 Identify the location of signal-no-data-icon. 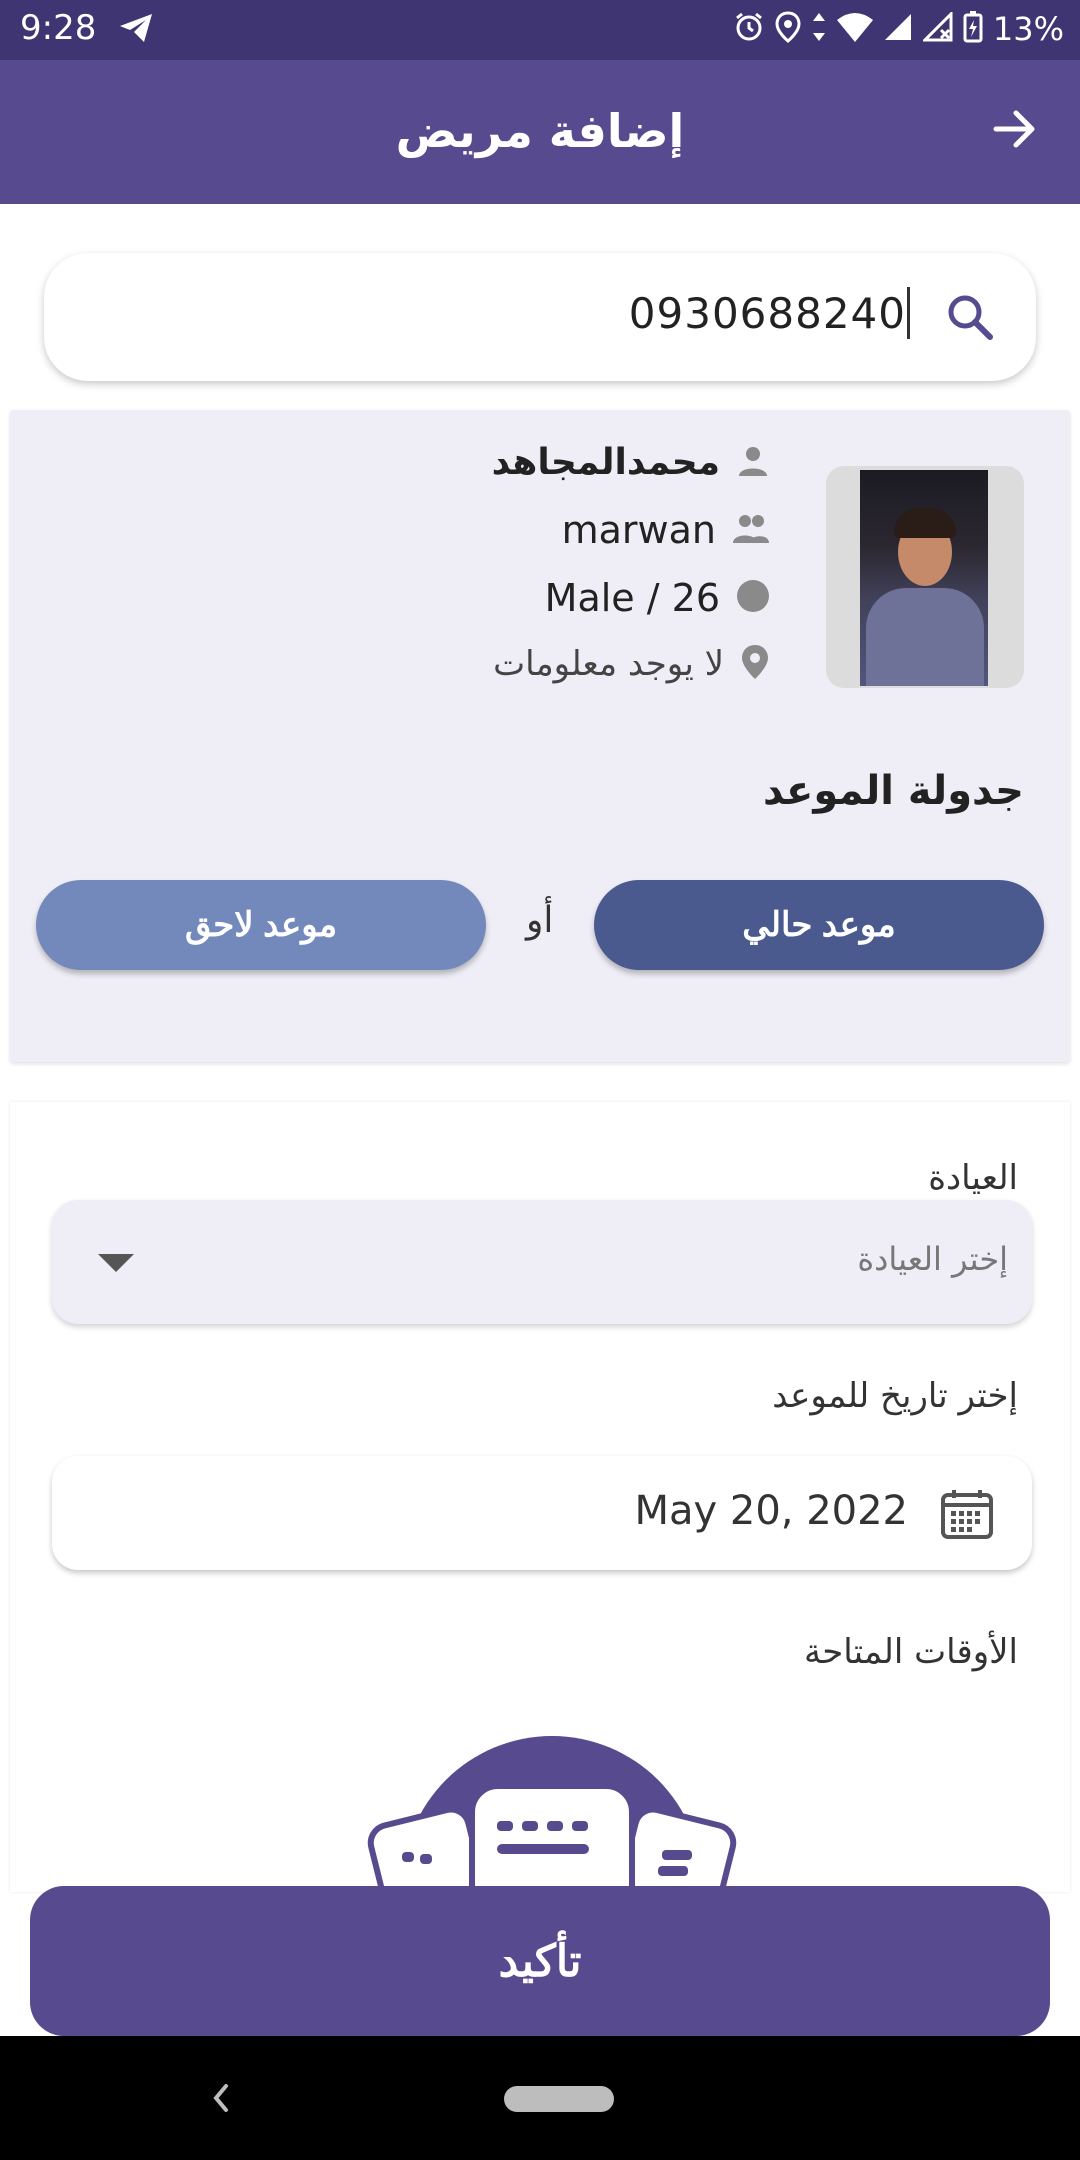
(937, 28).